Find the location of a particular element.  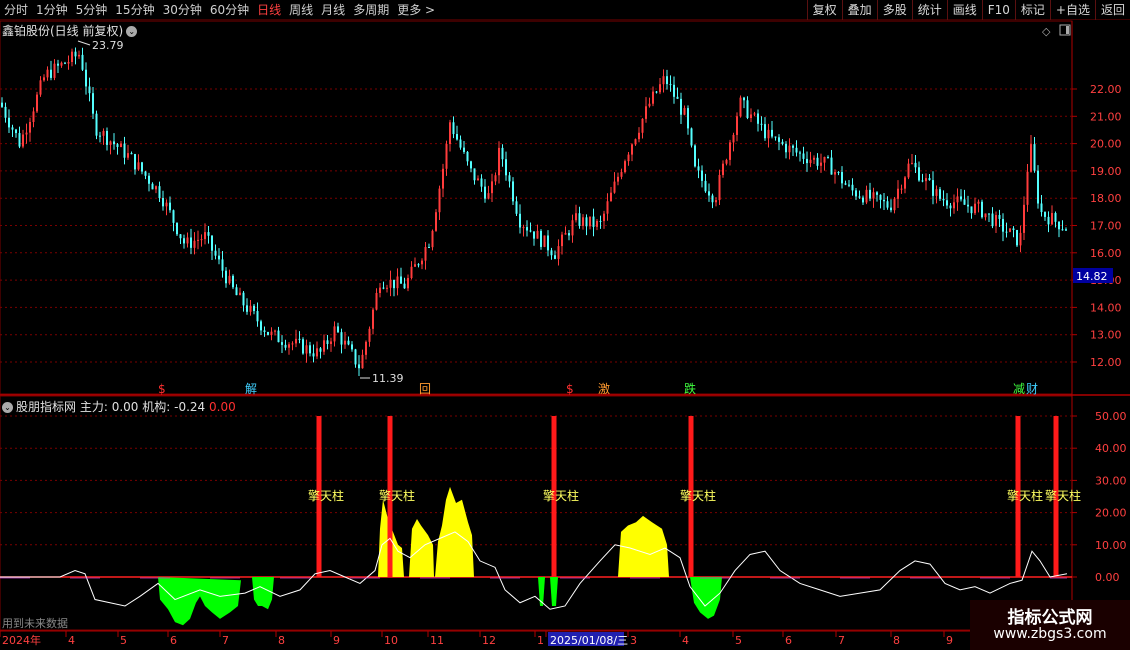

event-marker: 回 is located at coordinates (425, 389).